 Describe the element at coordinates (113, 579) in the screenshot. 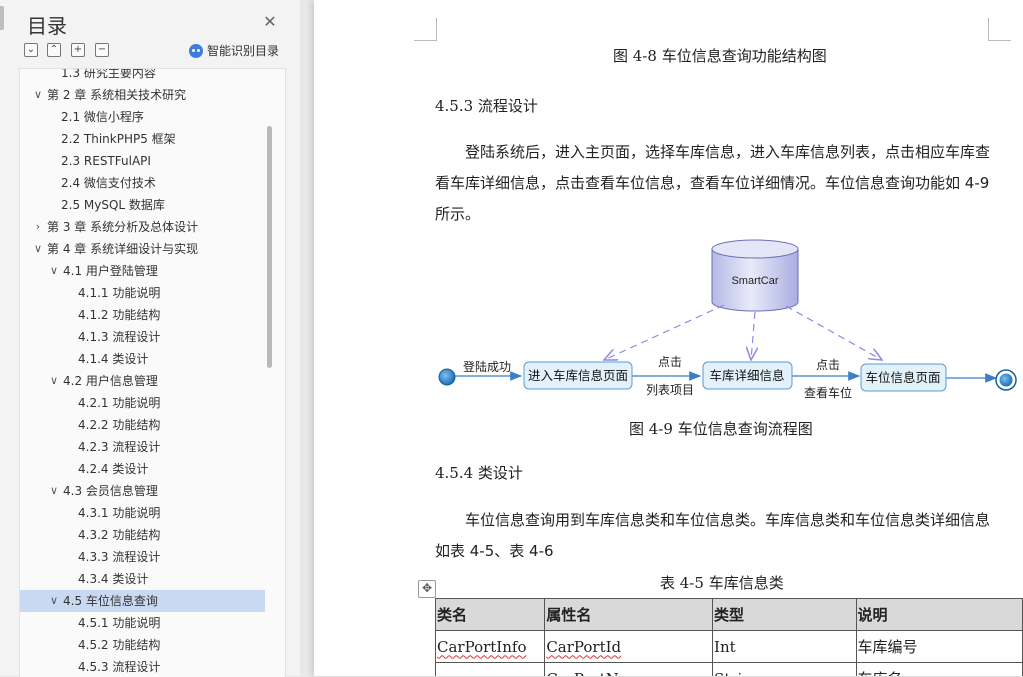

I see `toc-item-label: 4.3.4 类设计` at that location.